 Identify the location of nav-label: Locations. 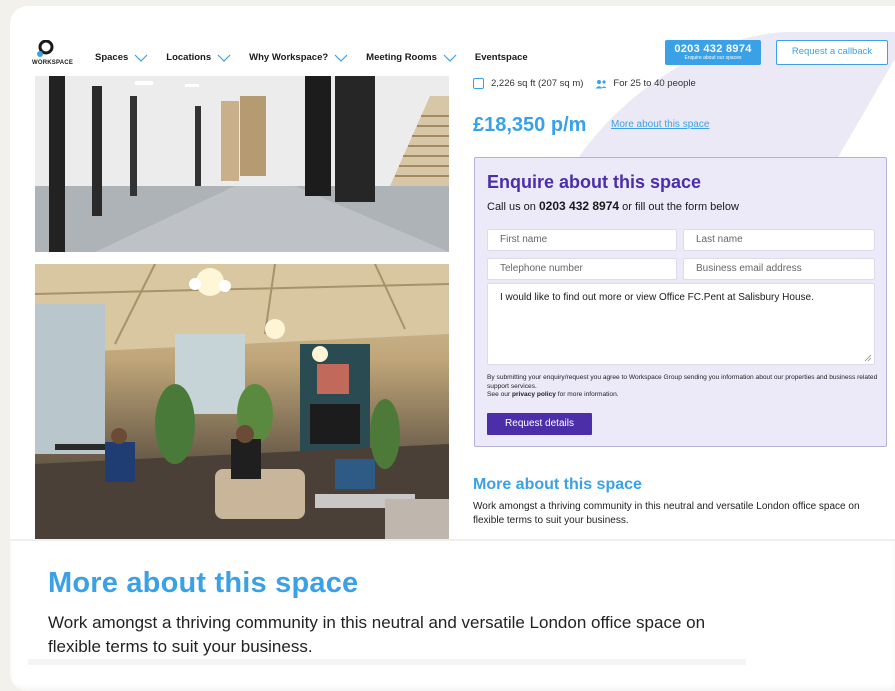
(189, 57).